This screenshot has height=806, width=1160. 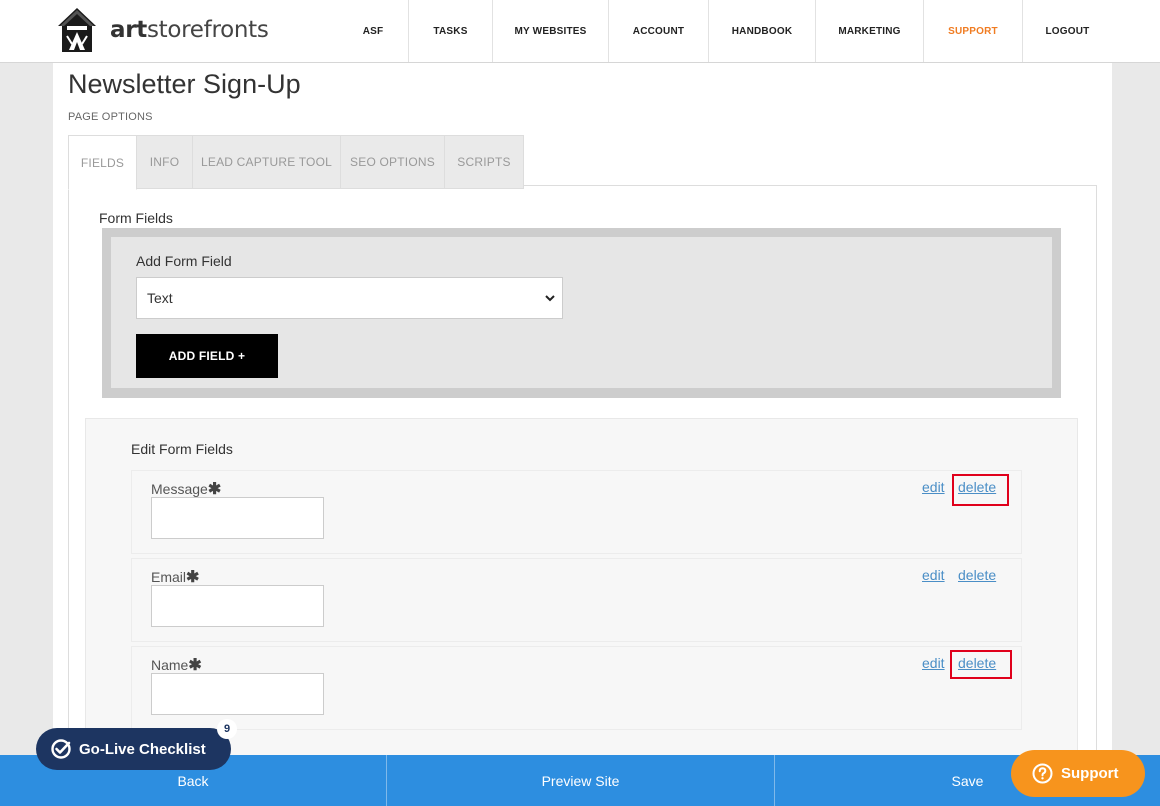 What do you see at coordinates (182, 449) in the screenshot?
I see `edit-form-fields-title: Edit Form Fields` at bounding box center [182, 449].